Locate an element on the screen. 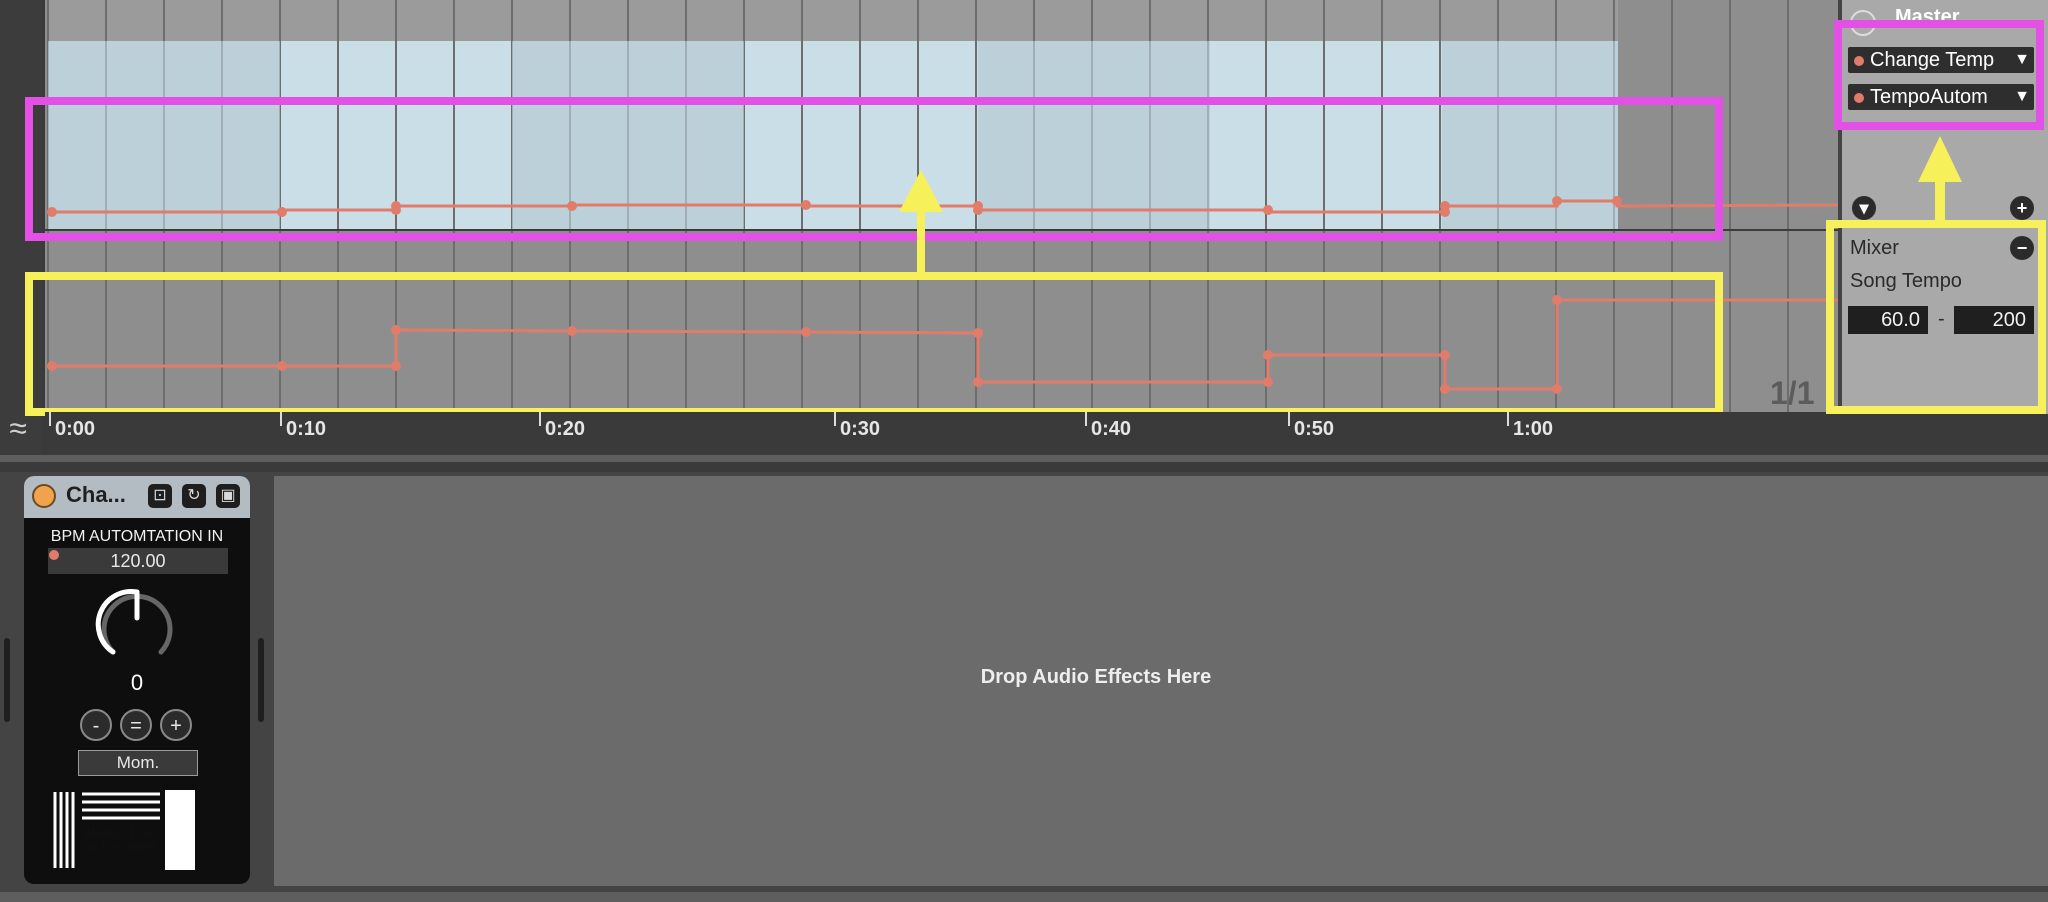 The image size is (2048, 902). logo-line-2: for Drummer is located at coordinates (119, 846).